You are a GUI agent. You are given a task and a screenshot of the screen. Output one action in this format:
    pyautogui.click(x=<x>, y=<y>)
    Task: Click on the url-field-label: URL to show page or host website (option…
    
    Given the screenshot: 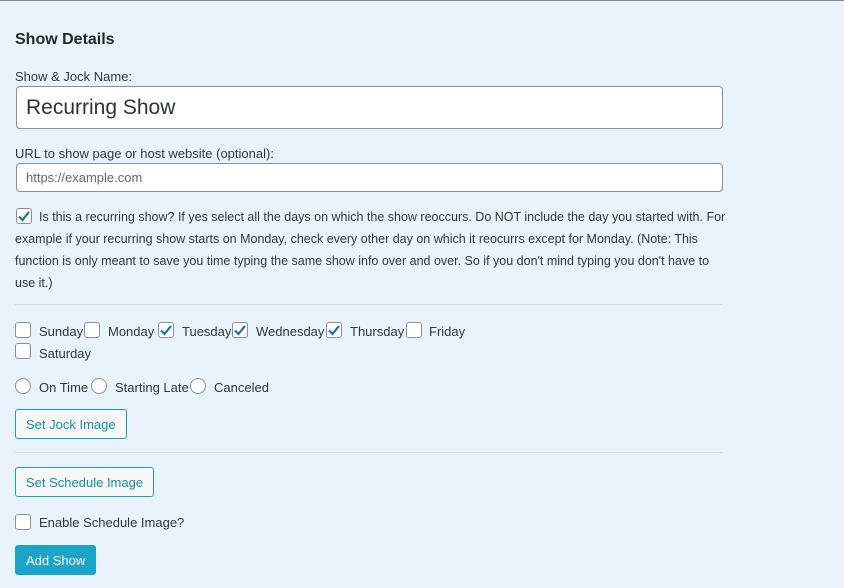 What is the action you would take?
    pyautogui.click(x=144, y=153)
    